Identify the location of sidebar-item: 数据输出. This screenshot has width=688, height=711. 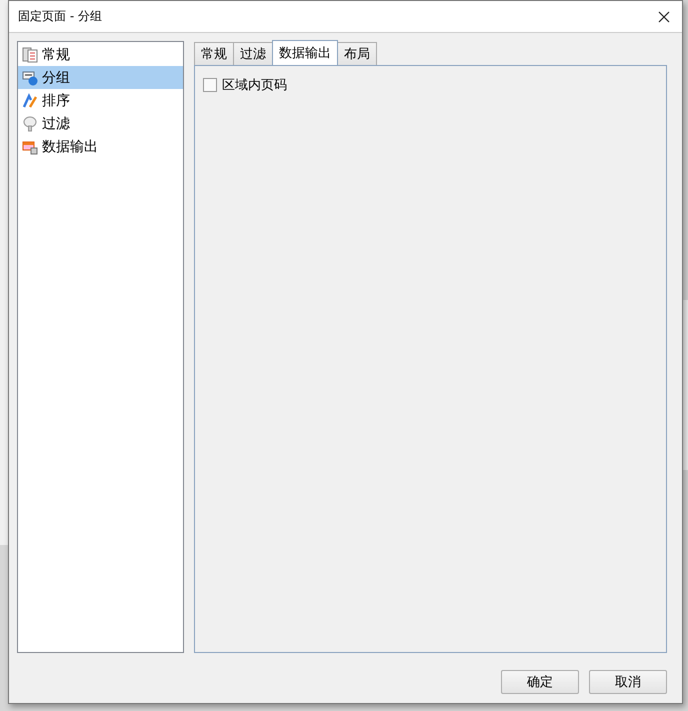
(100, 146).